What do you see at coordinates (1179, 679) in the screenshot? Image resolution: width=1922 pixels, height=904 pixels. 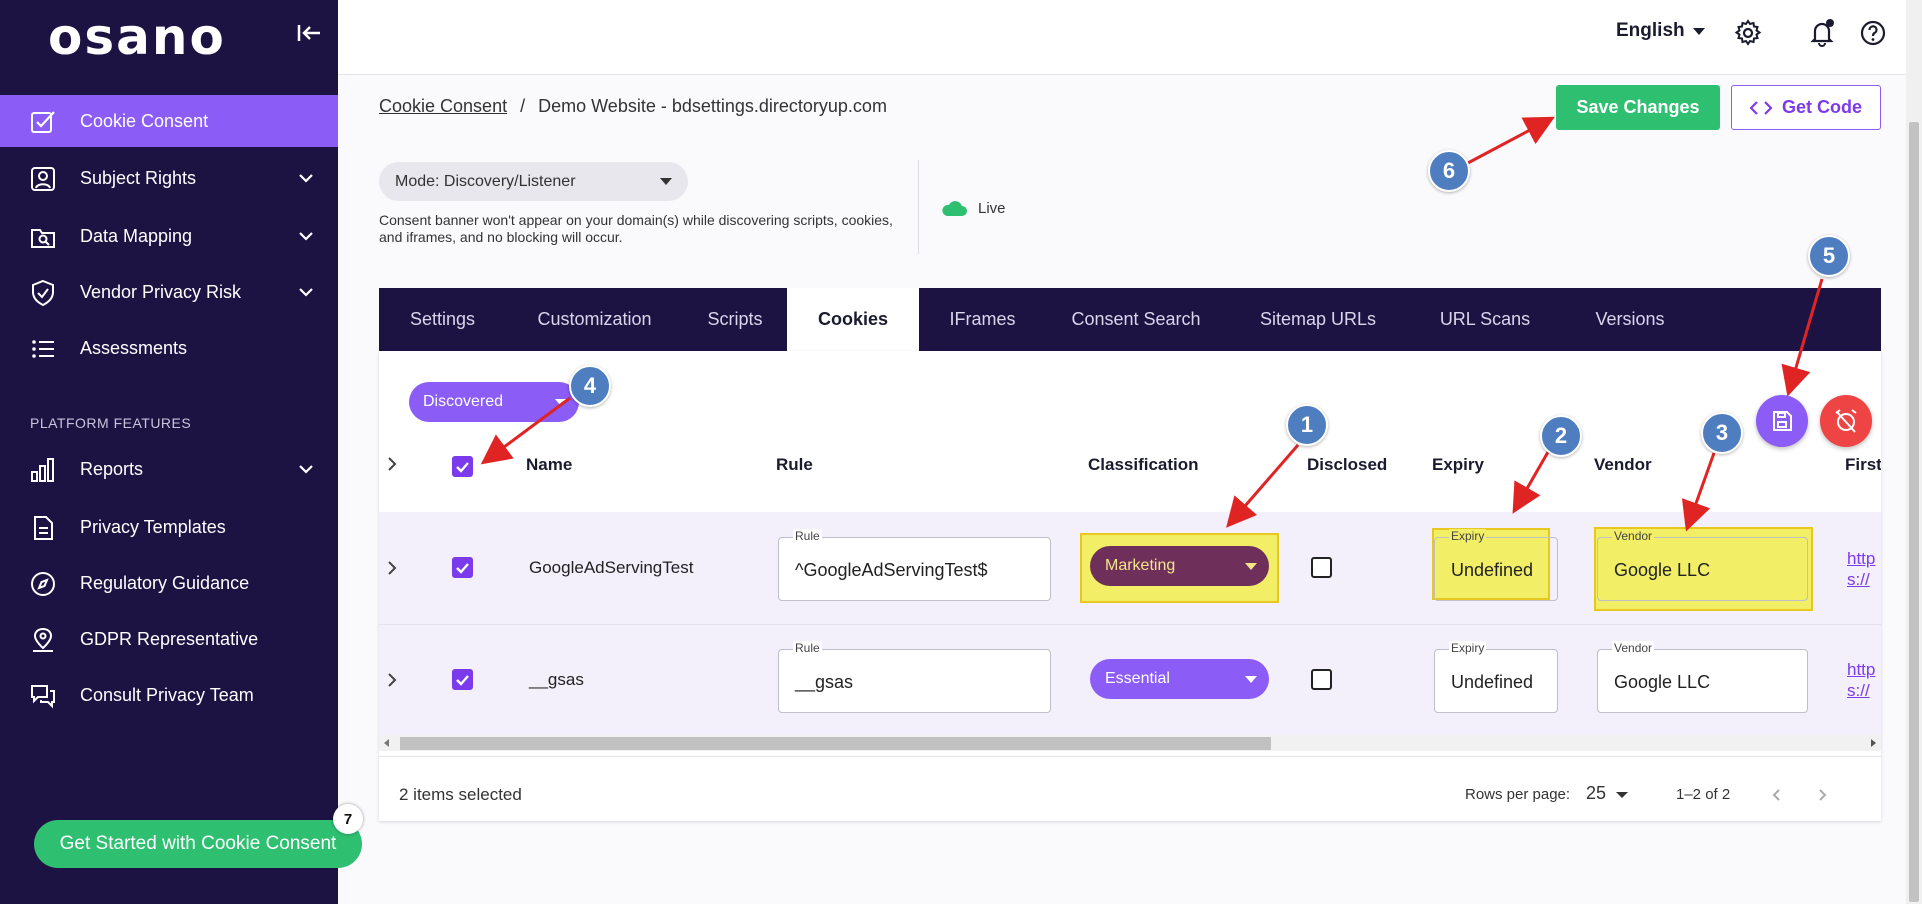 I see `classification-select: Essential` at bounding box center [1179, 679].